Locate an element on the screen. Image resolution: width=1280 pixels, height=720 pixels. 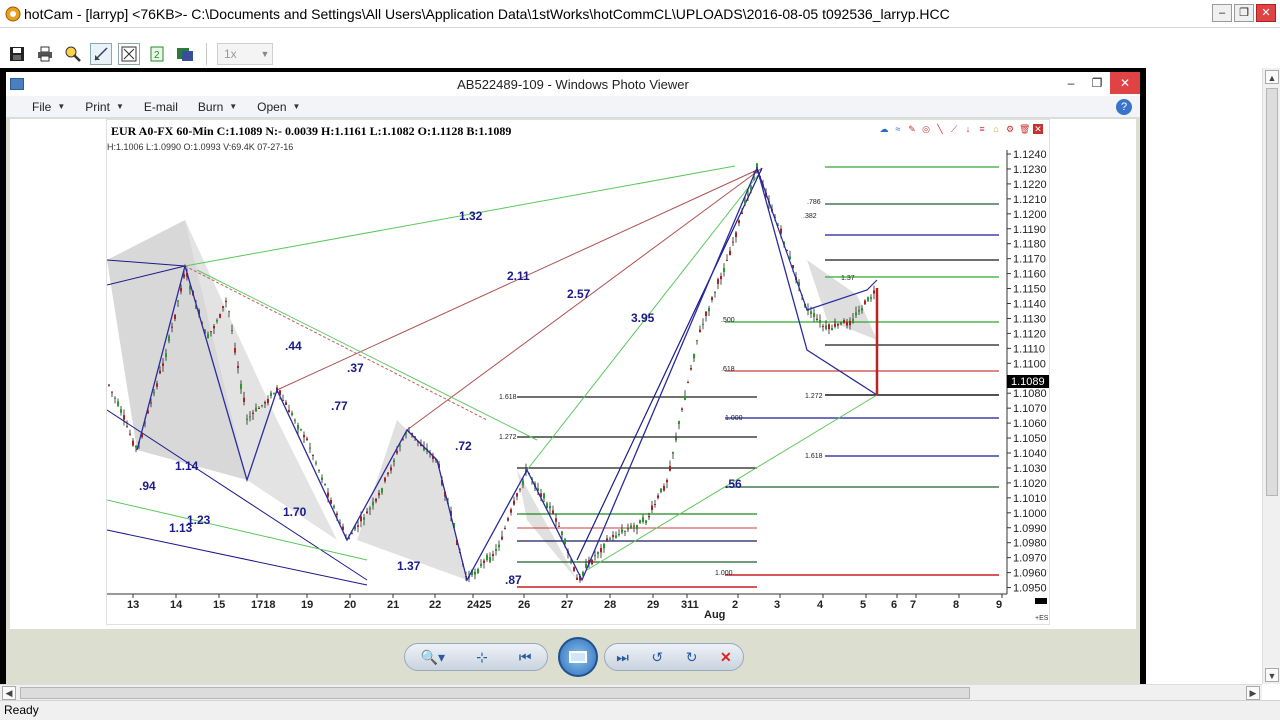
ratio-label: .56 is located at coordinates (733, 484).